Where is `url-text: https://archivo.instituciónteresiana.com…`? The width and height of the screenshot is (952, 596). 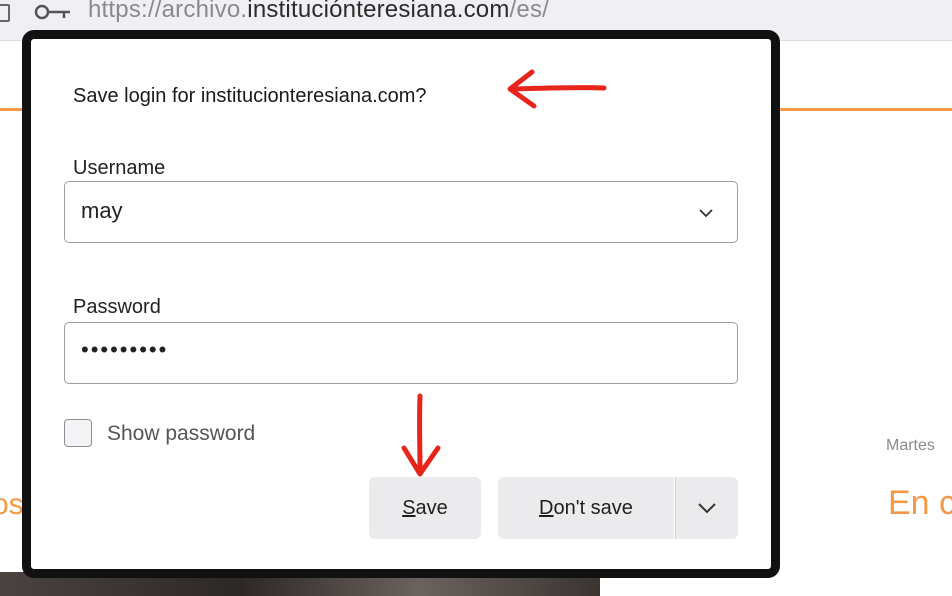 url-text: https://archivo.instituciónteresiana.com… is located at coordinates (318, 12).